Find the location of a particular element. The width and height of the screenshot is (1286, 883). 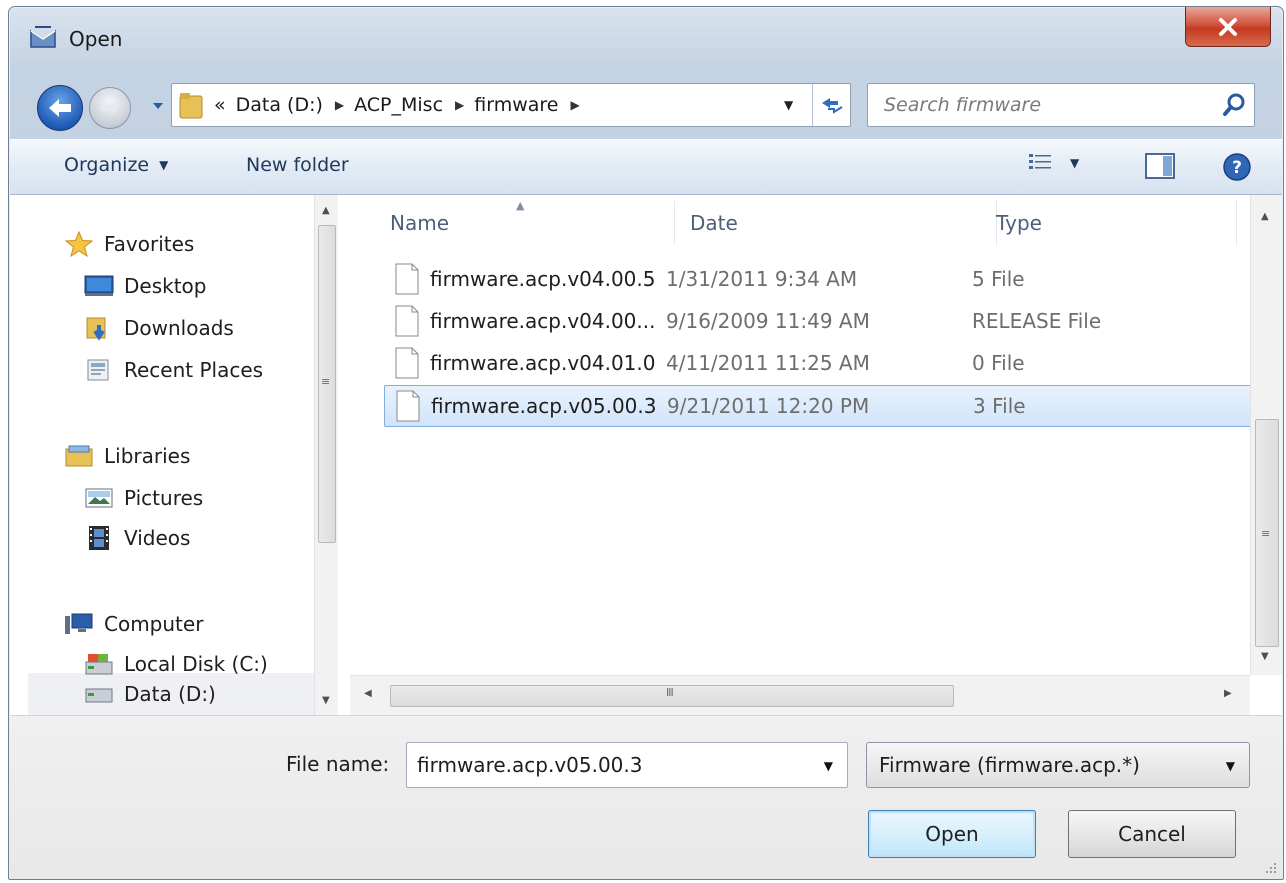

sidebar-item-local-disk: Local Disk (C:) is located at coordinates (176, 664).